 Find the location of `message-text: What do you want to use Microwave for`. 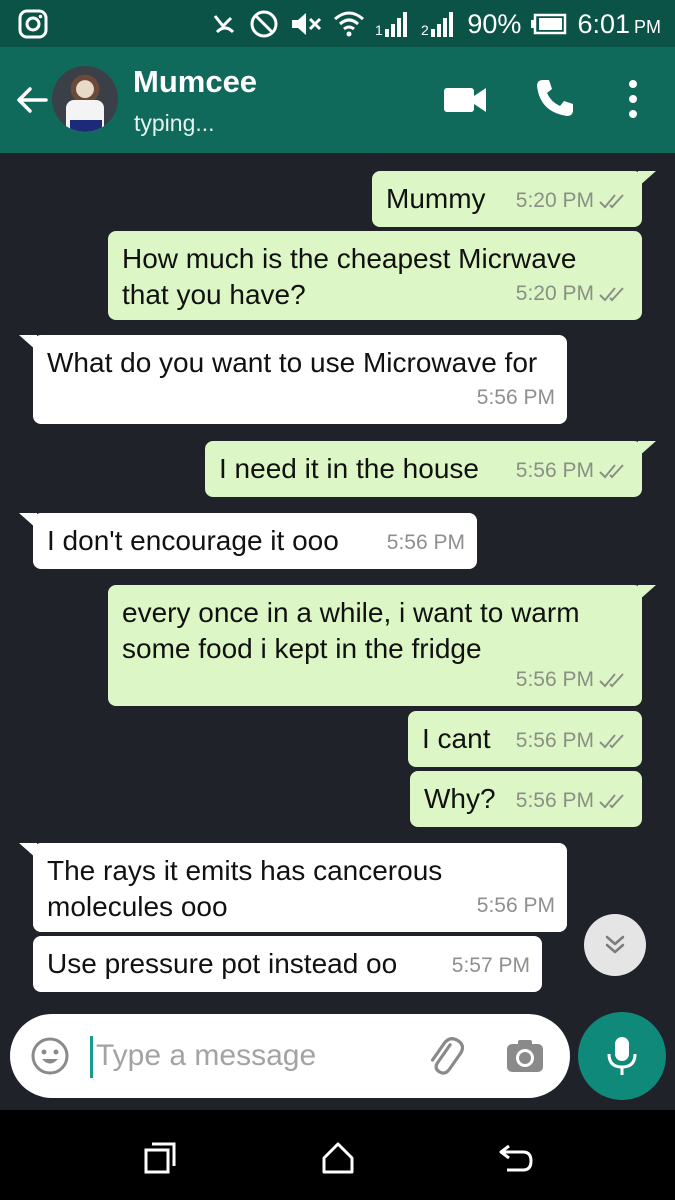

message-text: What do you want to use Microwave for is located at coordinates (292, 362).